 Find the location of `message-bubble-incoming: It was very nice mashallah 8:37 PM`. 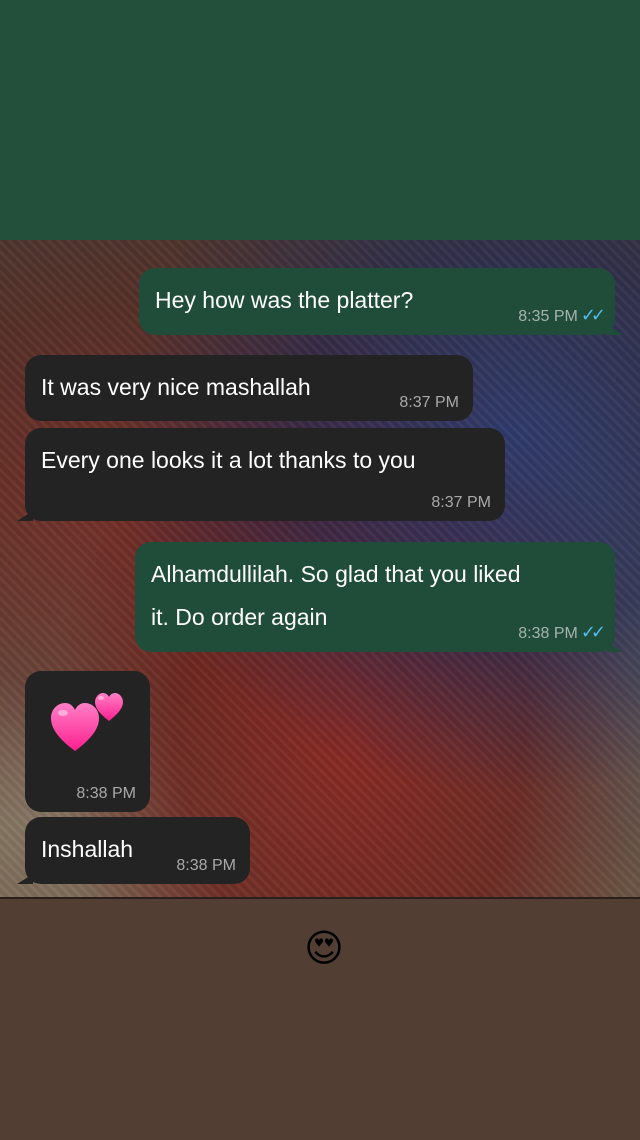

message-bubble-incoming: It was very nice mashallah 8:37 PM is located at coordinates (249, 388).